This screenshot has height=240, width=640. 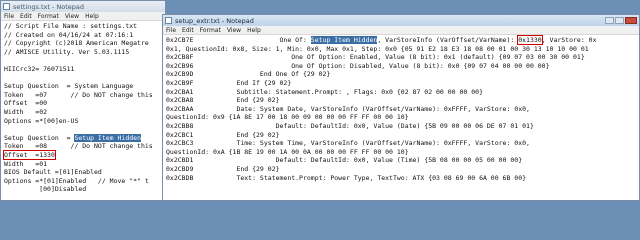 What do you see at coordinates (45, 189) in the screenshot?
I see `line-text: [00]Disabled` at bounding box center [45, 189].